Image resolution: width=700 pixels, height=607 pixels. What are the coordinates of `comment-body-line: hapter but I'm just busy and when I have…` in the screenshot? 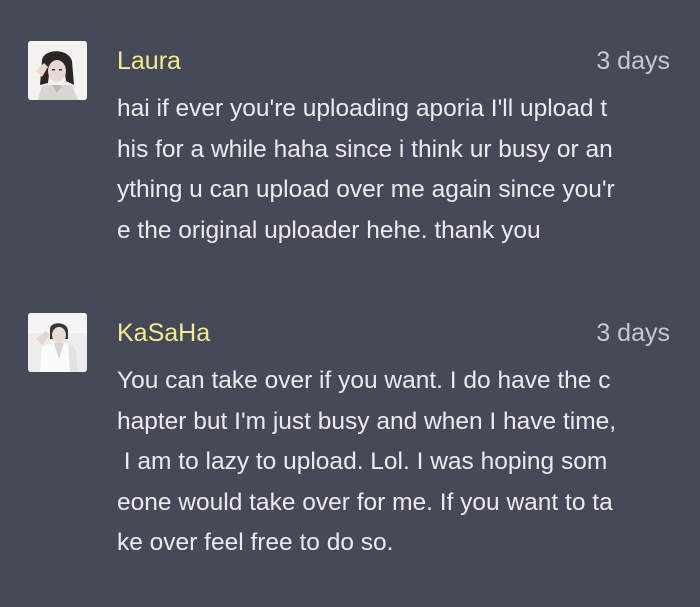 It's located at (367, 421).